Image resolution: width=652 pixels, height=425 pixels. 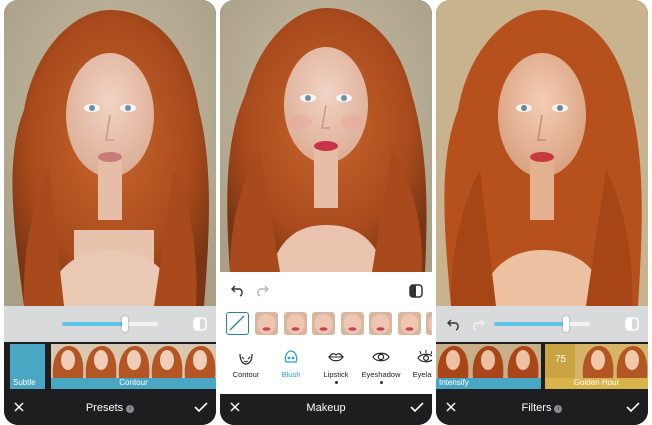 What do you see at coordinates (417, 363) in the screenshot?
I see `tool-eyelash: Eyelash` at bounding box center [417, 363].